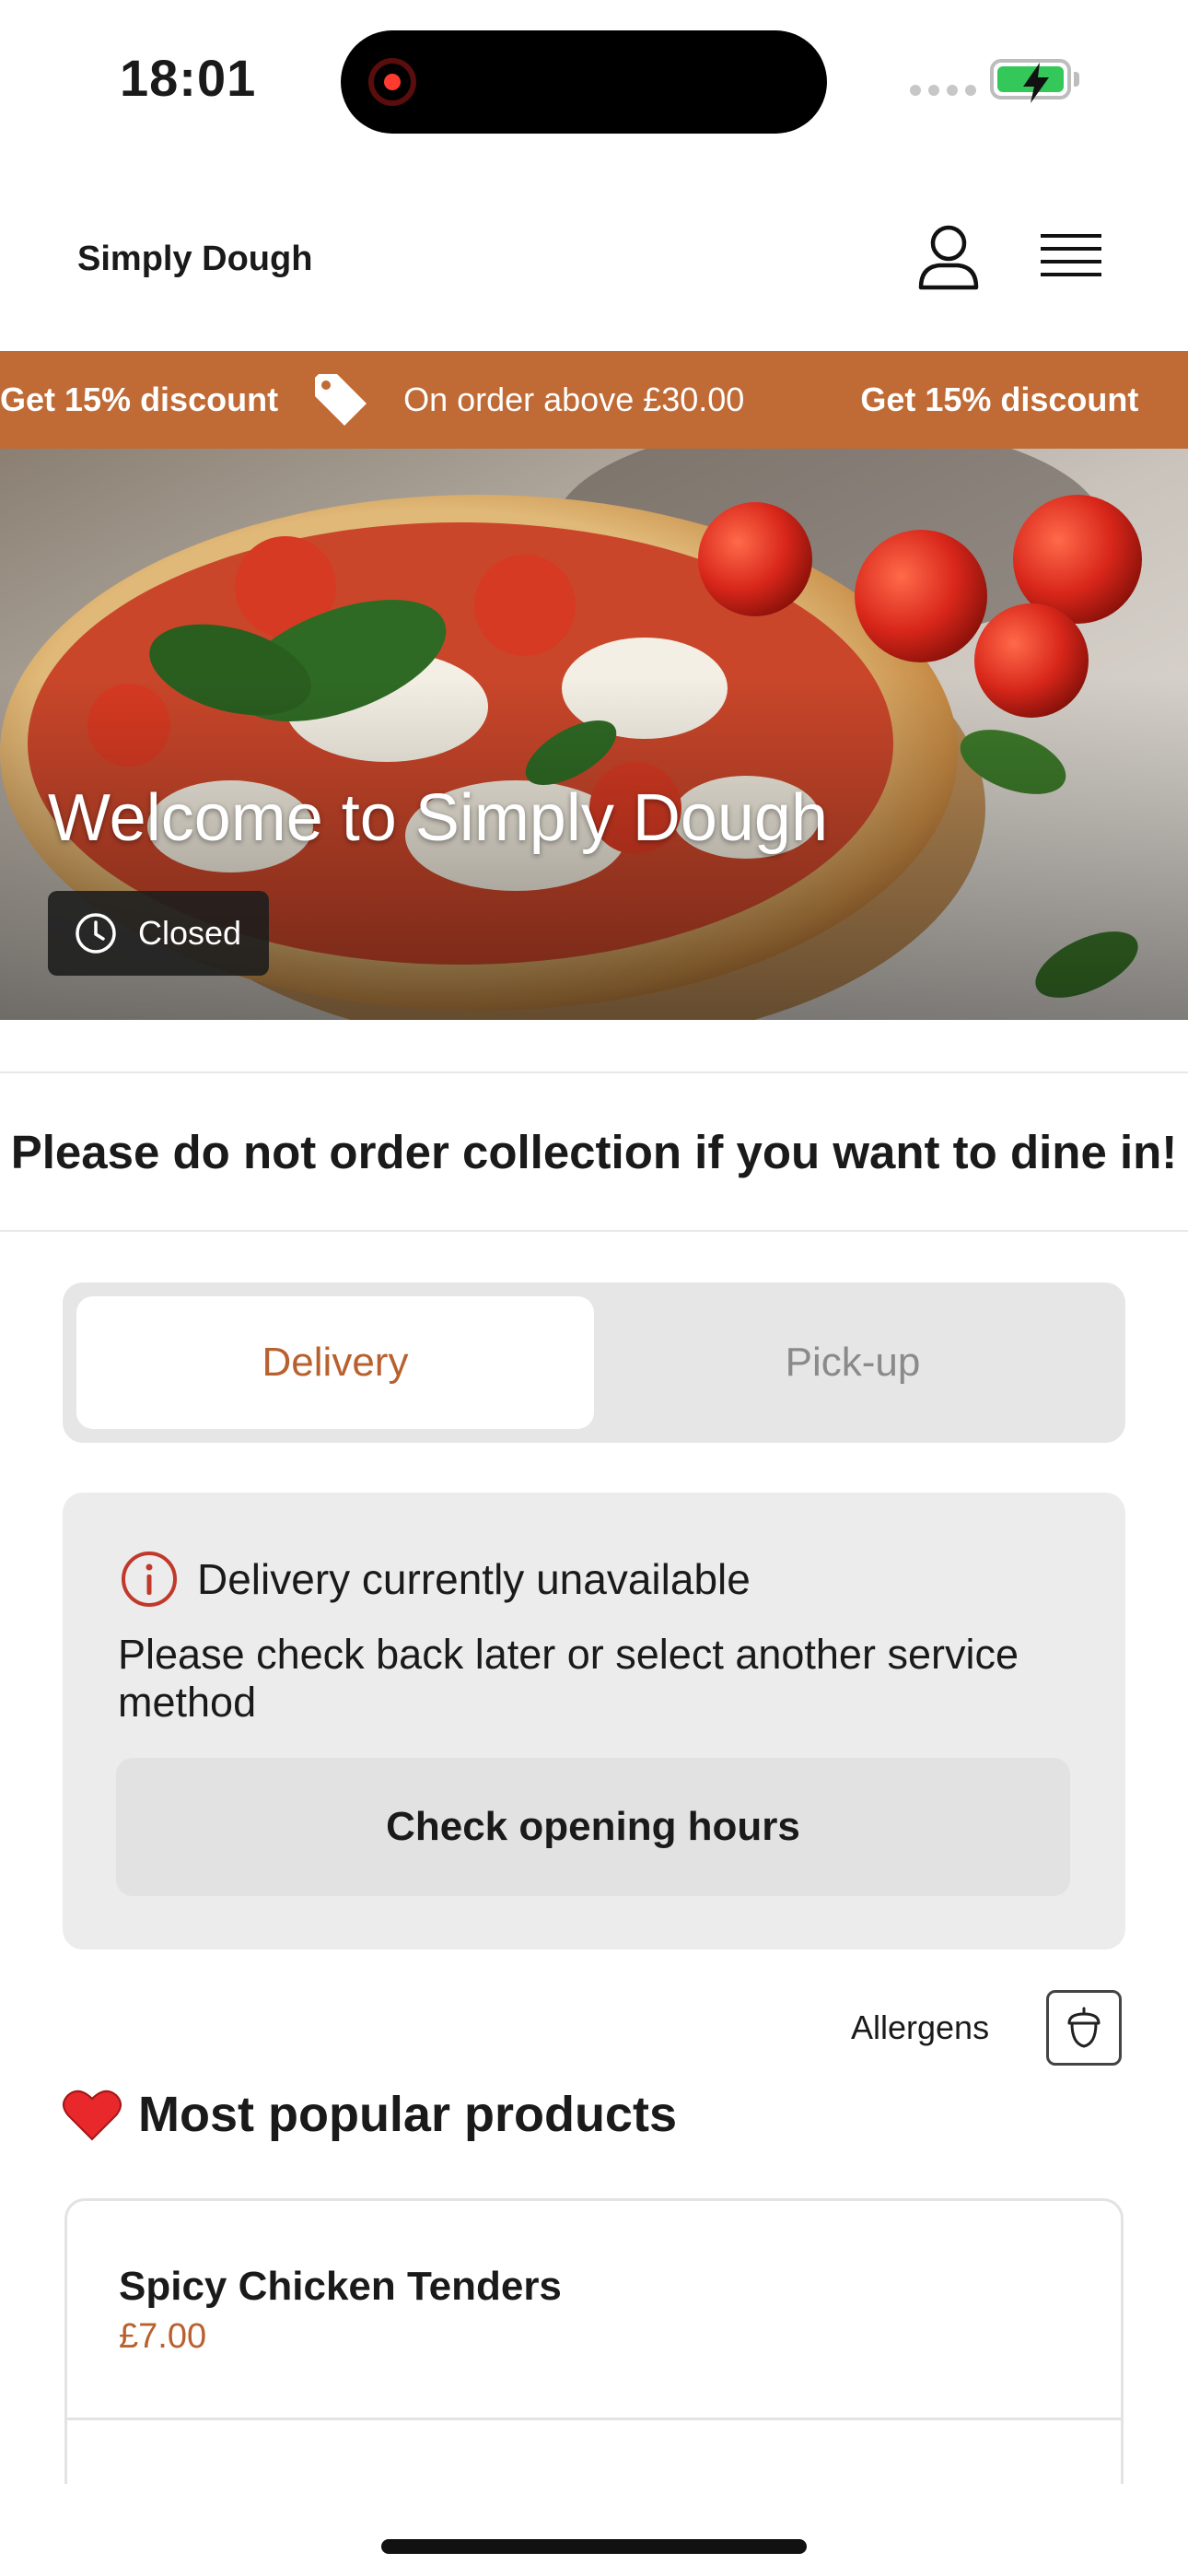 The height and width of the screenshot is (2576, 1188). I want to click on popular-product-list: Spicy Chicken Tenders £7.00, so click(594, 2341).